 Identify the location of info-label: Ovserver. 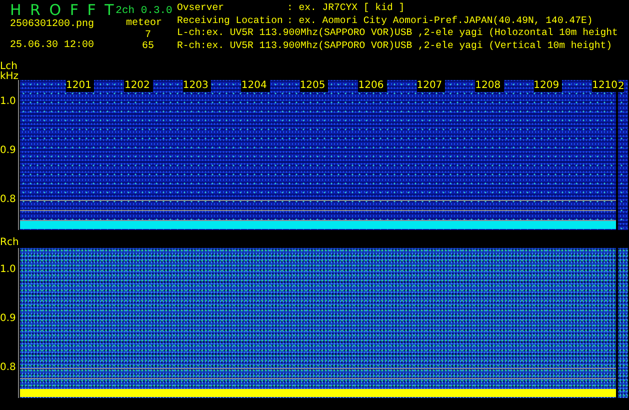
(201, 8).